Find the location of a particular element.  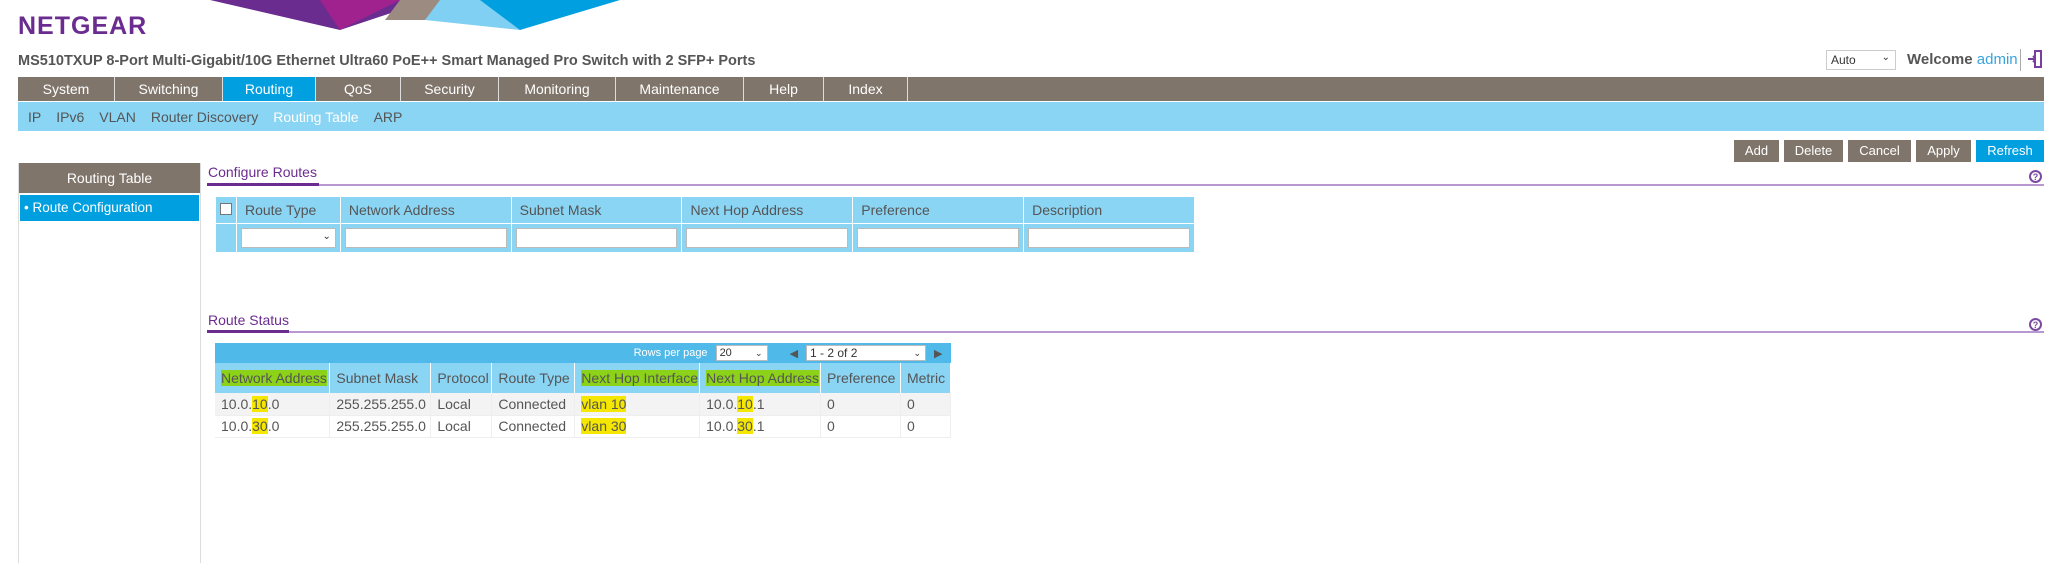

network-address-cell is located at coordinates (425, 238).